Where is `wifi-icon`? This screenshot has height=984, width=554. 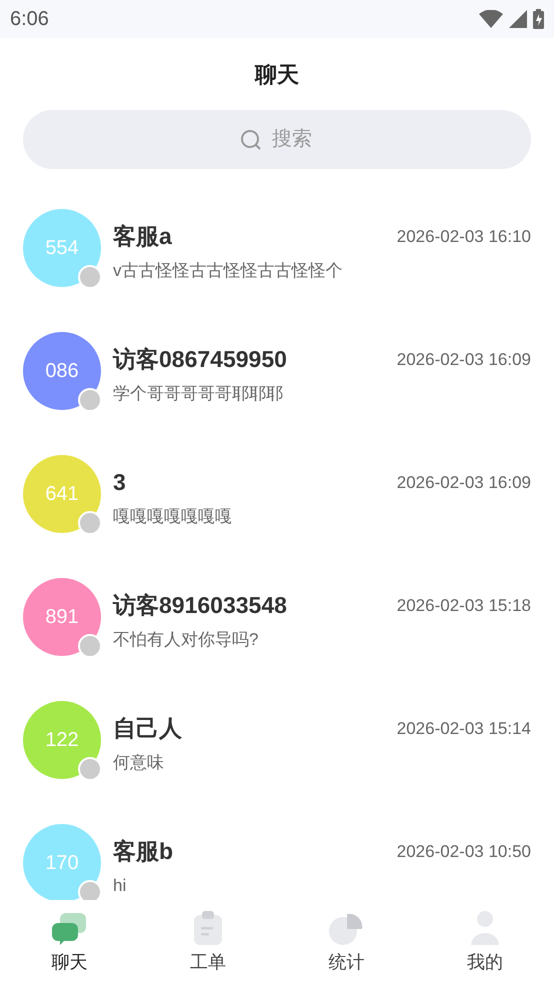 wifi-icon is located at coordinates (491, 19).